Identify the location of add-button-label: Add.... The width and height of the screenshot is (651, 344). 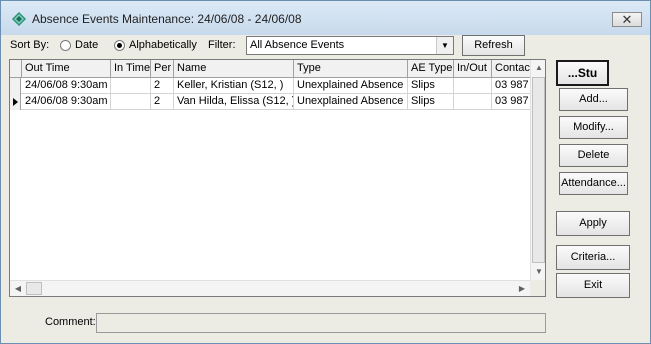
(593, 99).